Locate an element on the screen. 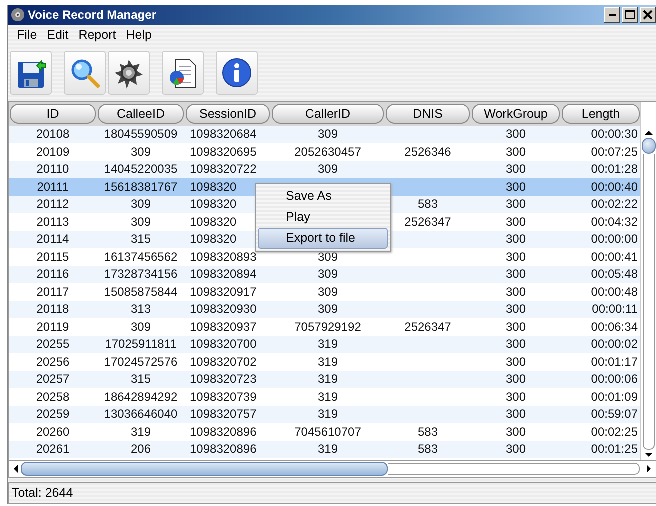  disc-icon is located at coordinates (18, 15).